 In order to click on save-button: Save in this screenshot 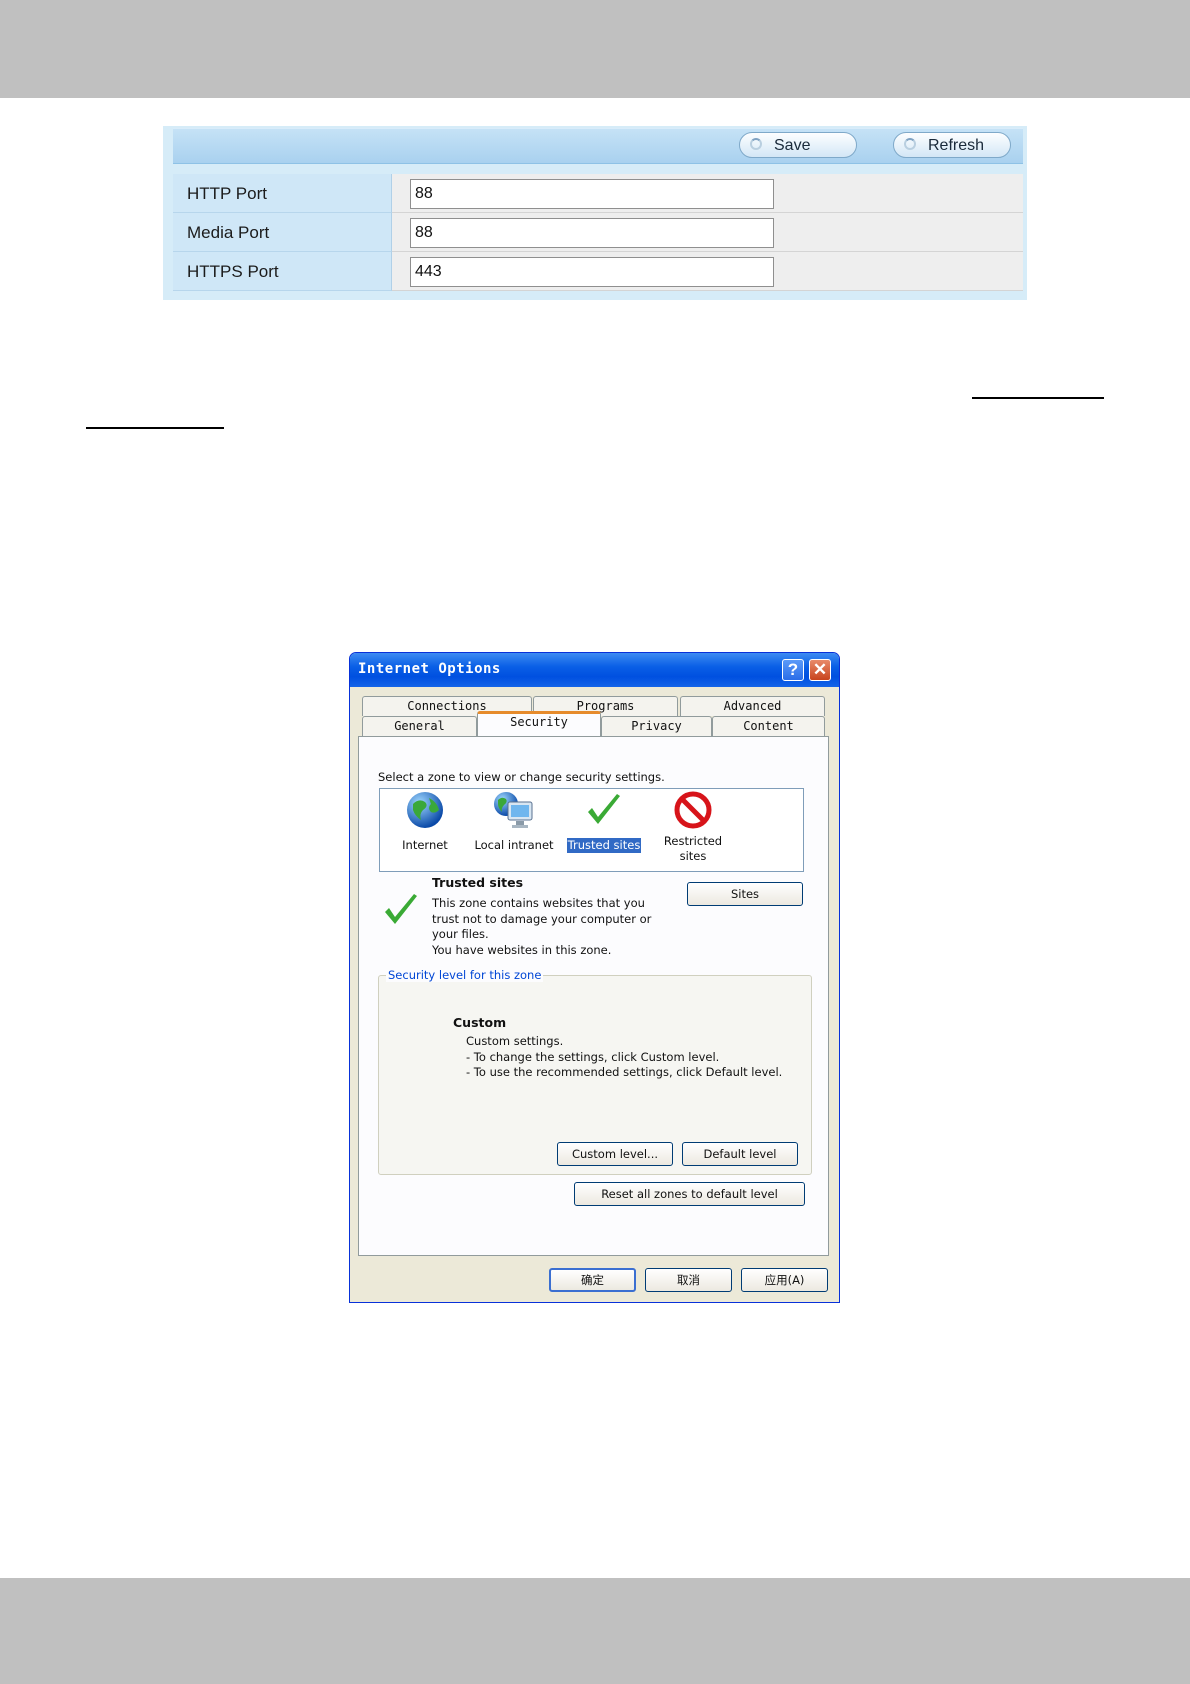, I will do `click(798, 145)`.